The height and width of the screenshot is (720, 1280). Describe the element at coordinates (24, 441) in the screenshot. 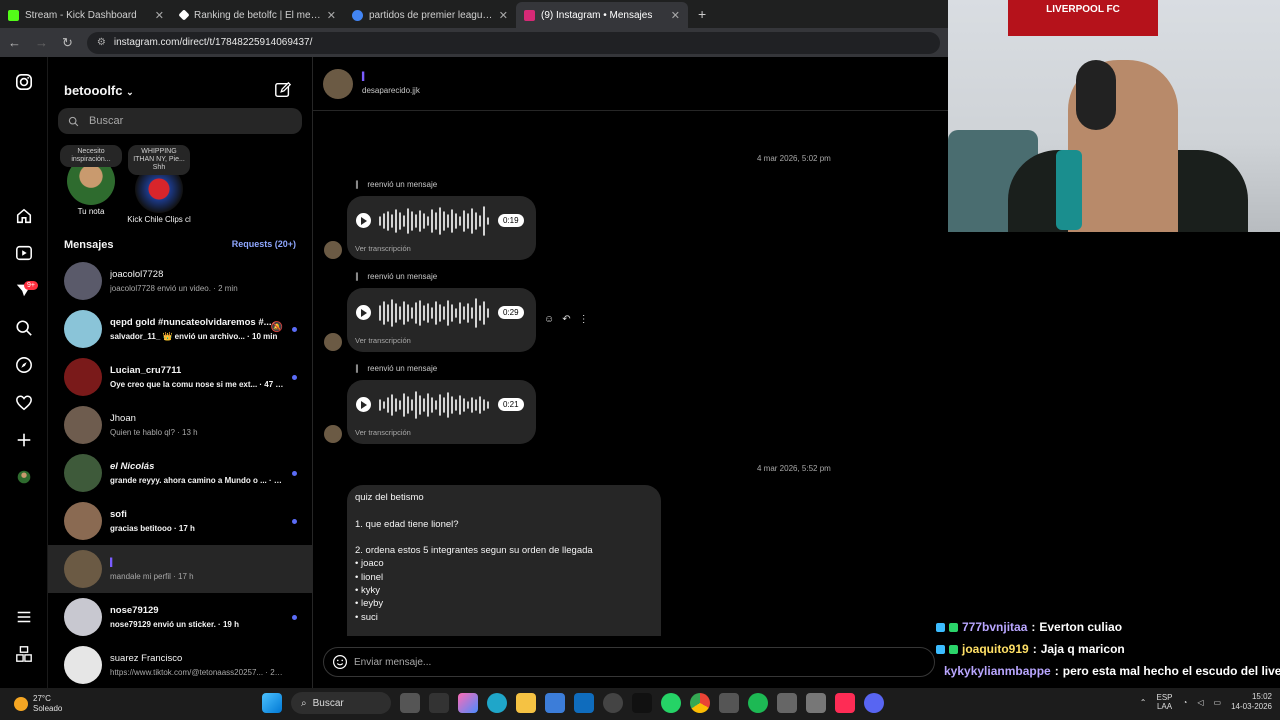

I see `create-icon` at that location.